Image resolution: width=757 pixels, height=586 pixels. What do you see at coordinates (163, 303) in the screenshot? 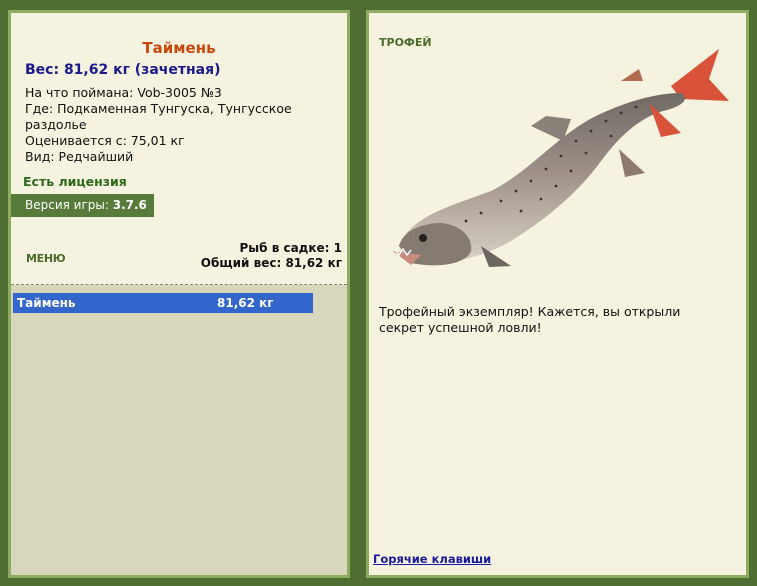
I see `catch-list-item: Таймень 81,62 кг` at bounding box center [163, 303].